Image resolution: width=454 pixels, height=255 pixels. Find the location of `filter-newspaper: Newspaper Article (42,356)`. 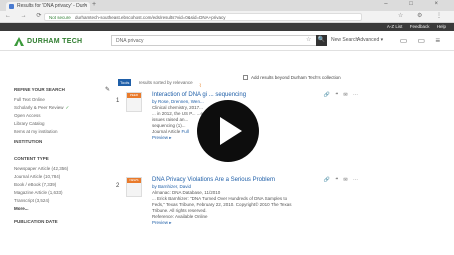

filter-newspaper: Newspaper Article (42,356) is located at coordinates (62, 169).